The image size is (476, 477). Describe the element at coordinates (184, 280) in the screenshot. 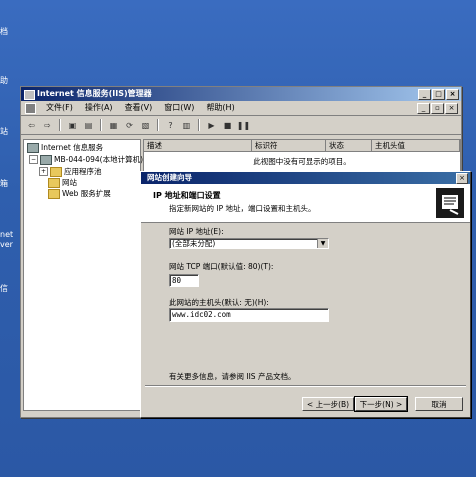

I see `tcp-port-input: 80` at that location.